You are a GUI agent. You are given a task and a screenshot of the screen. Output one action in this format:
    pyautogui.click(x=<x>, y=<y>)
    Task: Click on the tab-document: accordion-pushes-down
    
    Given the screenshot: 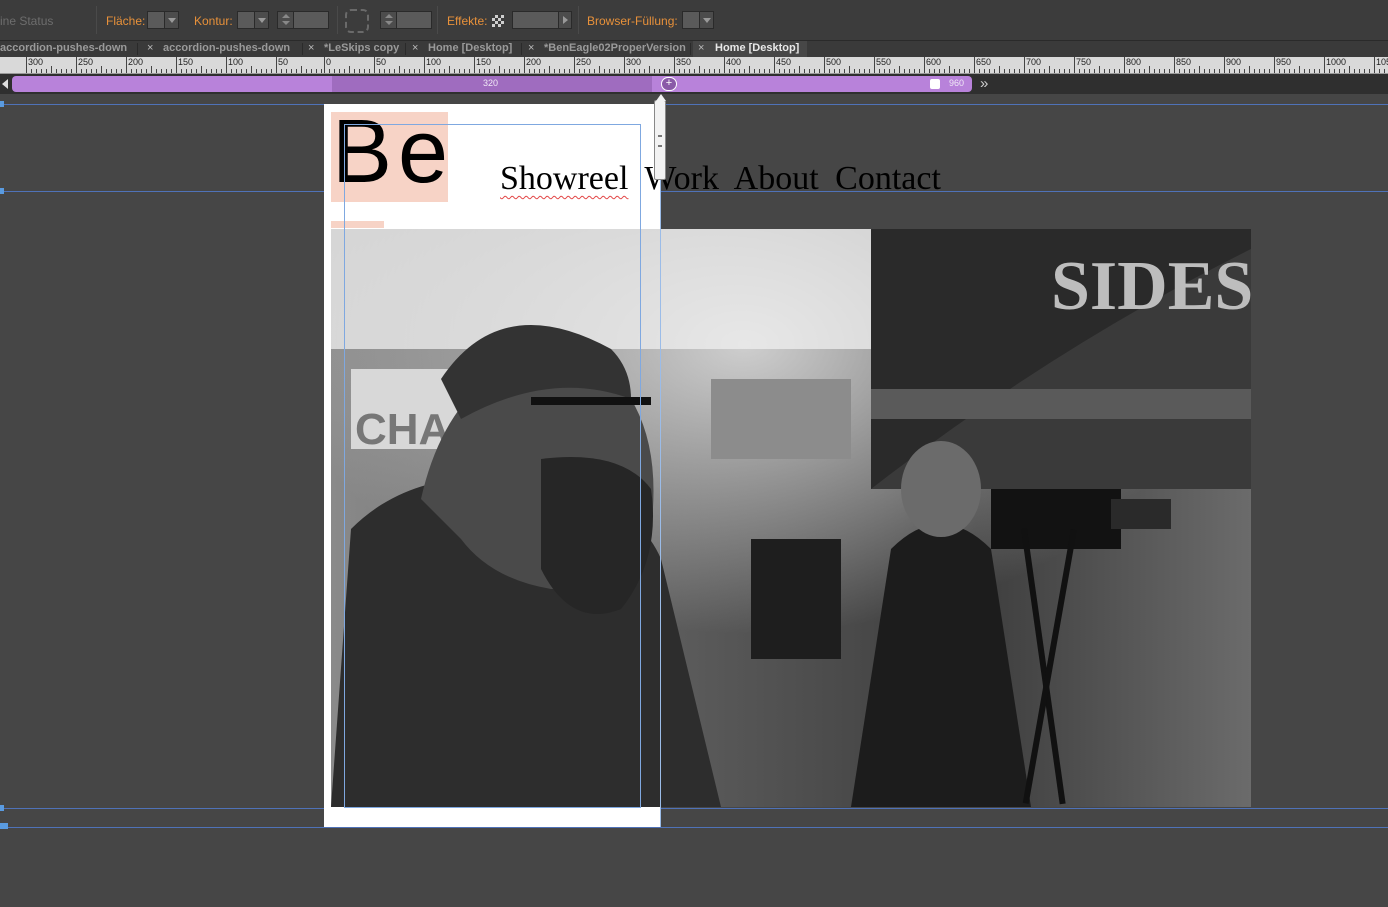 What is the action you would take?
    pyautogui.click(x=68, y=49)
    